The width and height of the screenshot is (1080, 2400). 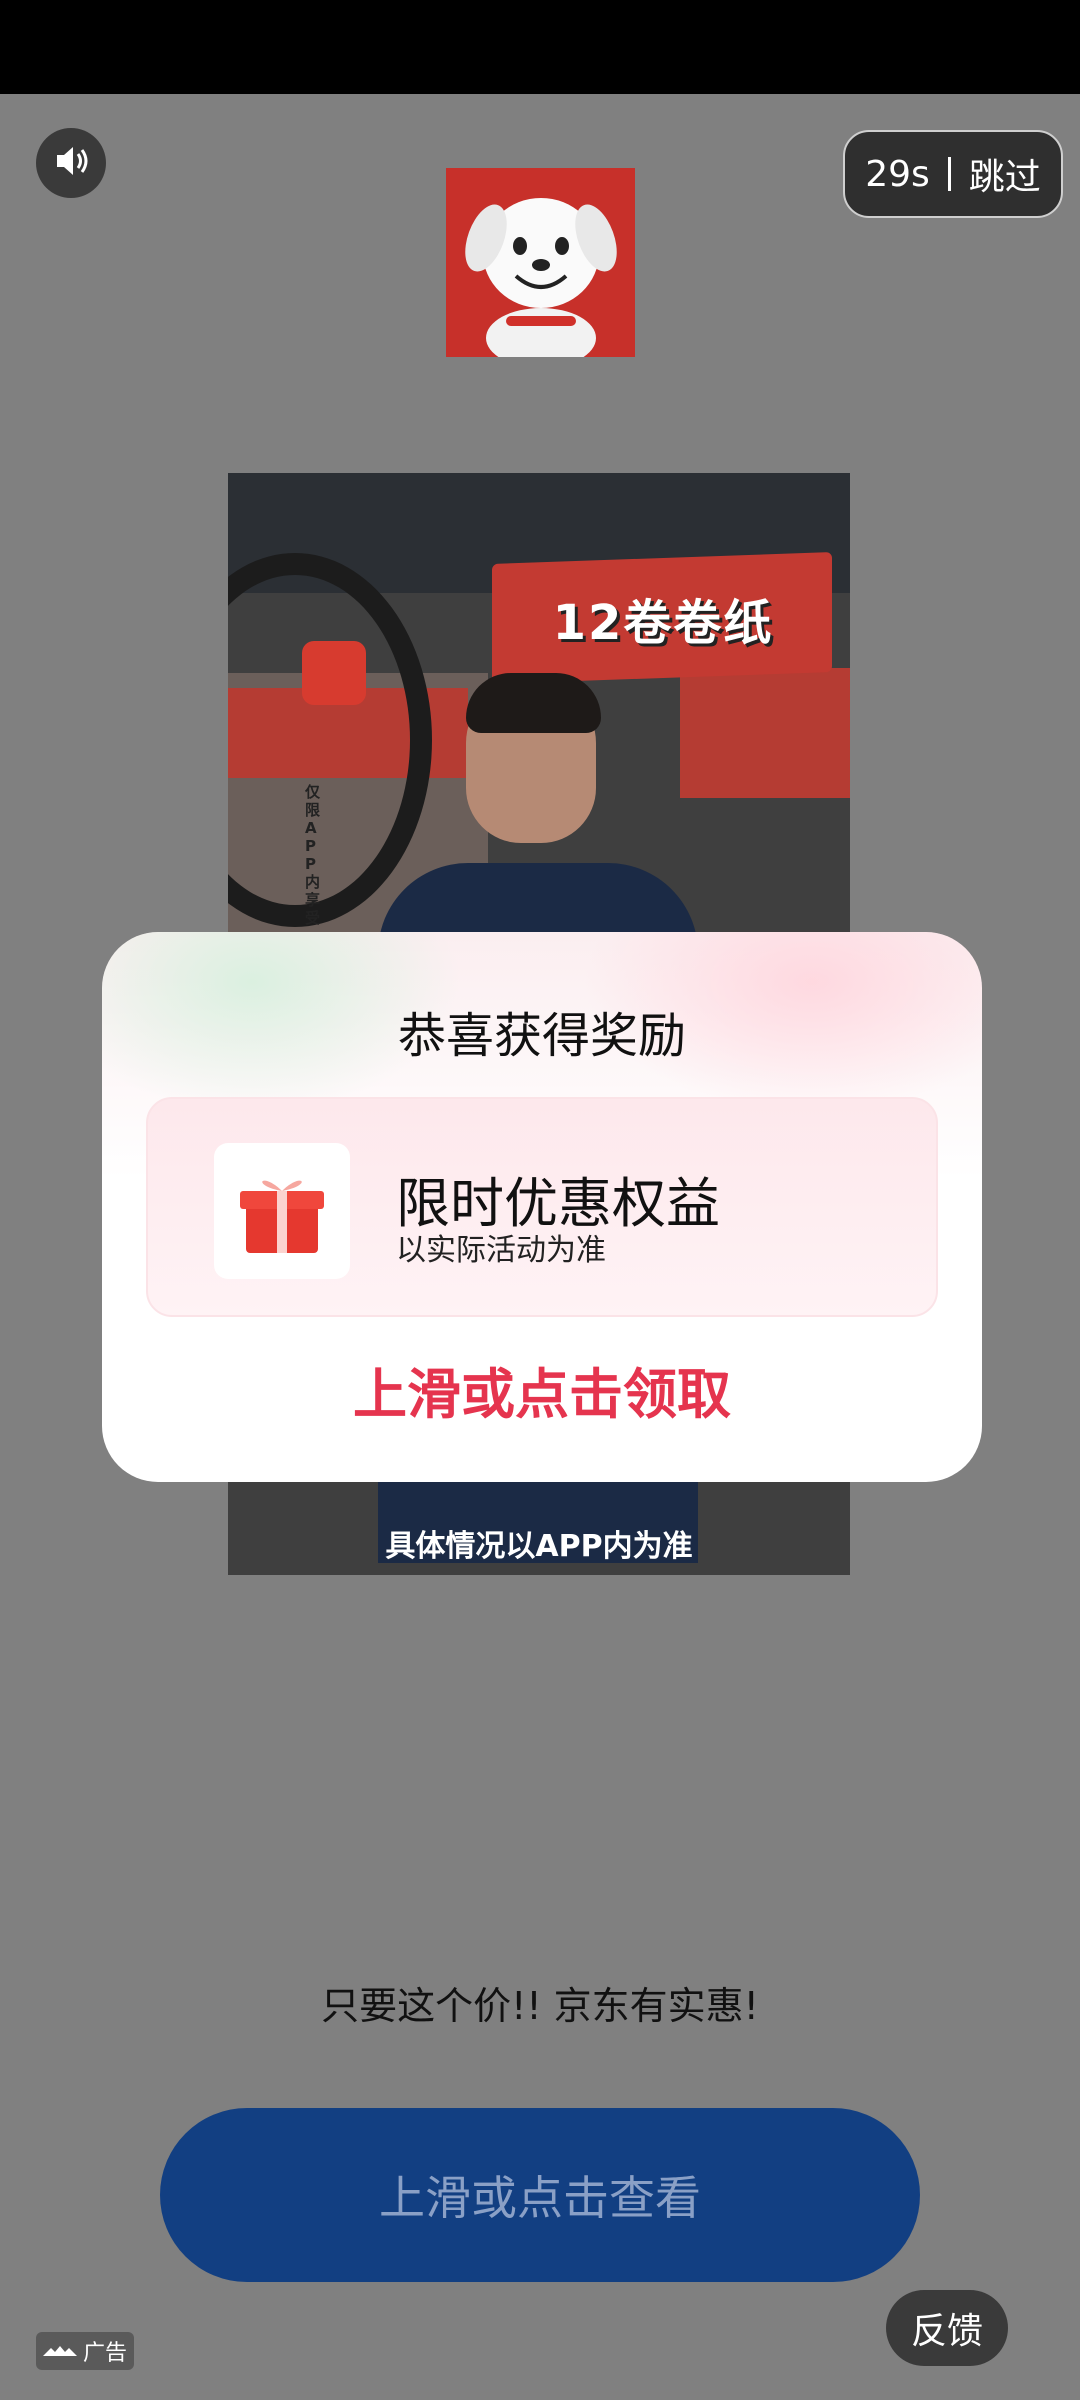 I want to click on ad-label: 广告, so click(x=85, y=2351).